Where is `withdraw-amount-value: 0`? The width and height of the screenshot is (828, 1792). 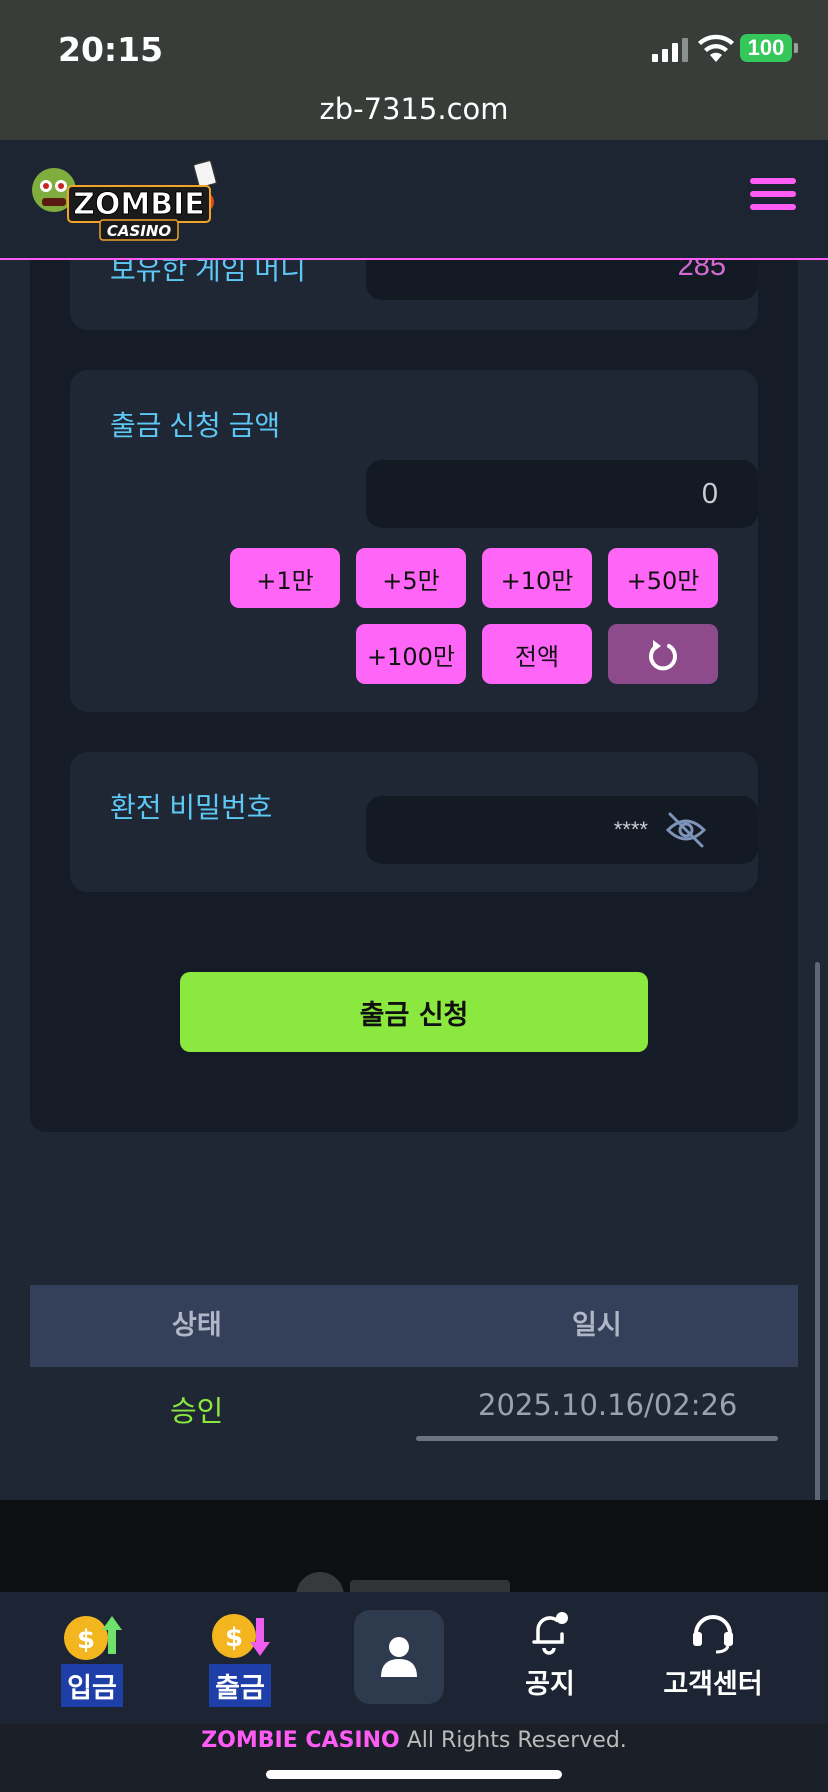
withdraw-amount-value: 0 is located at coordinates (709, 494).